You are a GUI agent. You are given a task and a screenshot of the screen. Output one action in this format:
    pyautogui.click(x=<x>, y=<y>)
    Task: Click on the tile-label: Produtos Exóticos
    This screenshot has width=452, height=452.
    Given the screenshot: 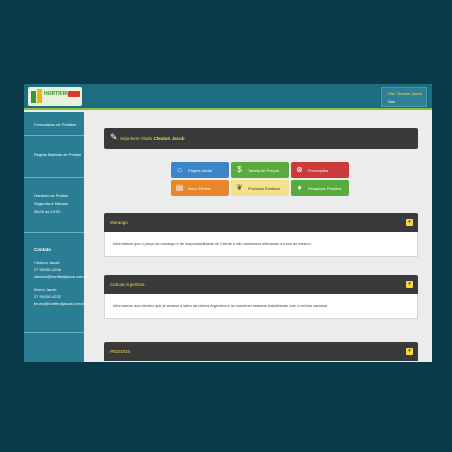 What is the action you would take?
    pyautogui.click(x=264, y=188)
    